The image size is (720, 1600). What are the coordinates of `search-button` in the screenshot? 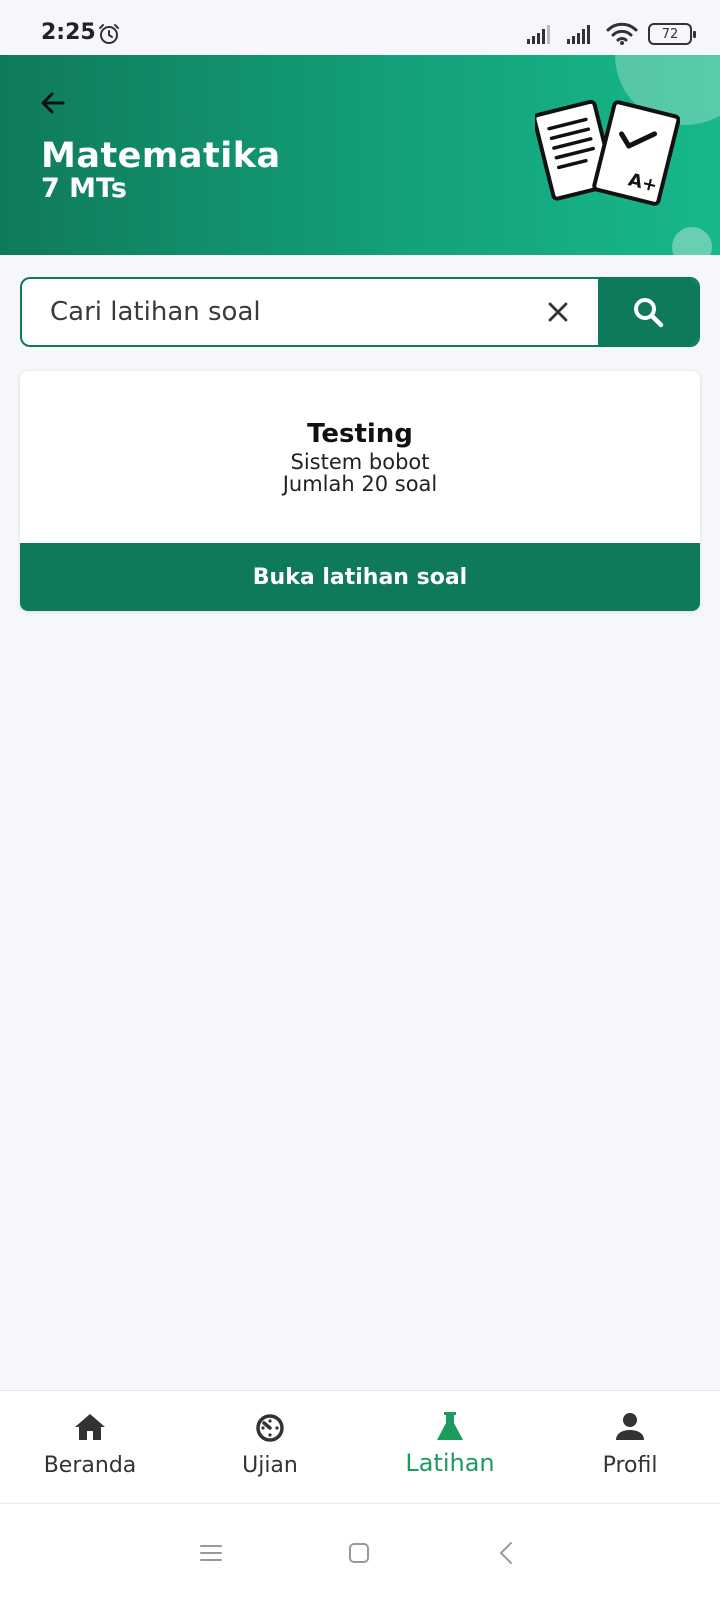 It's located at (648, 312).